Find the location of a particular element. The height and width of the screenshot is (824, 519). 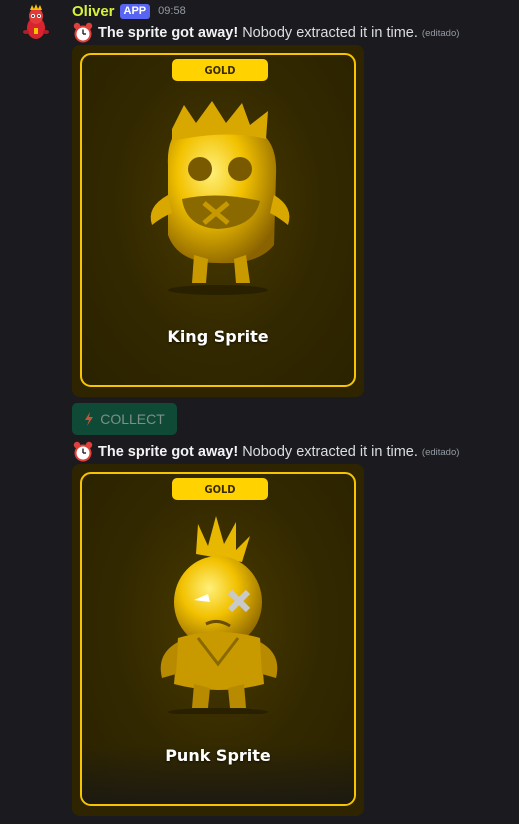

collect-button: COLLECT is located at coordinates (124, 419).